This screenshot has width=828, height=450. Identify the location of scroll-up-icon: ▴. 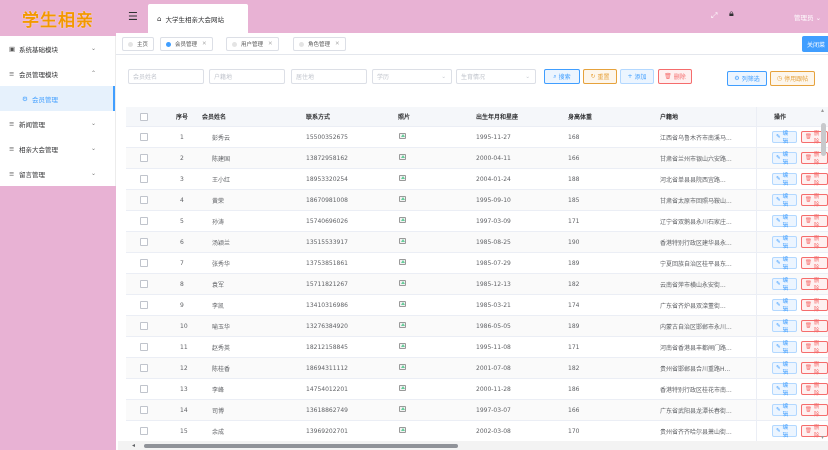
(822, 110).